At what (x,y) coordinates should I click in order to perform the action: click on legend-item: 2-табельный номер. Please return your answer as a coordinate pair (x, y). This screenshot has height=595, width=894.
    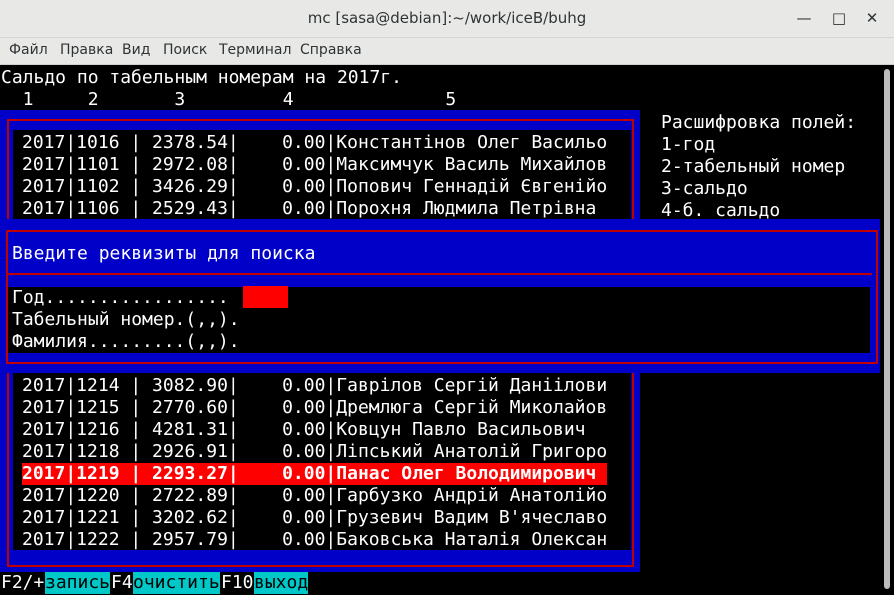
    Looking at the image, I should click on (753, 166).